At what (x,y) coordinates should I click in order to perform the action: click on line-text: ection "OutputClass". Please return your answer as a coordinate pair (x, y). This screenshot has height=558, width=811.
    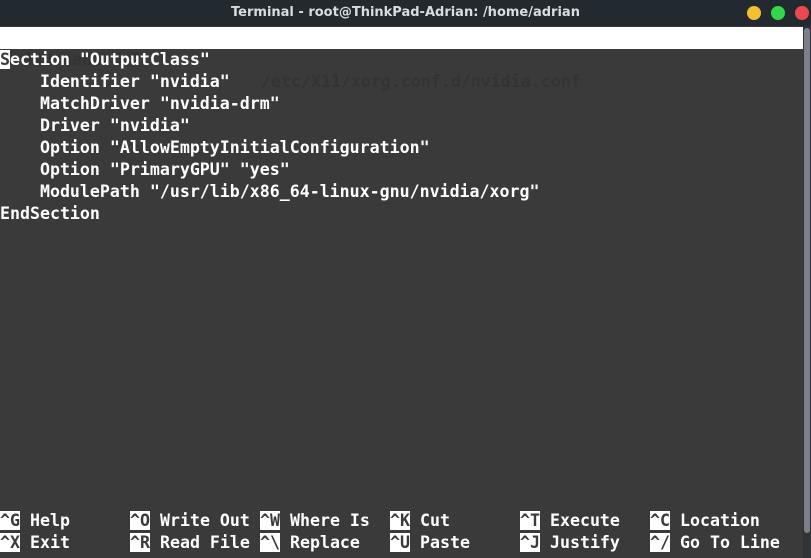
    Looking at the image, I should click on (110, 59).